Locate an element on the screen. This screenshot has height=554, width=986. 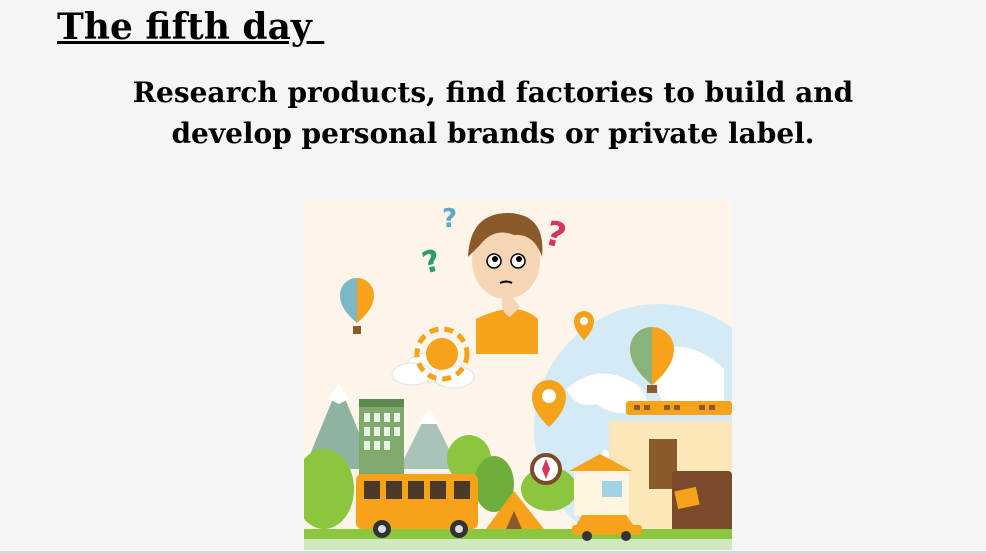
compass-icon is located at coordinates (546, 469).